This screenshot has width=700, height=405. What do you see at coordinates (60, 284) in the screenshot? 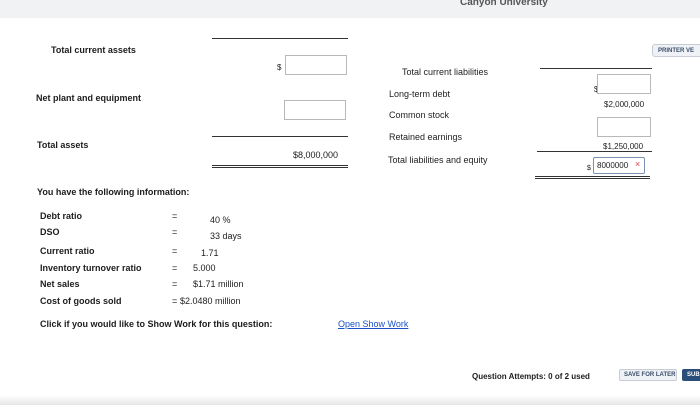
I see `info-label-net-sales: Net sales` at bounding box center [60, 284].